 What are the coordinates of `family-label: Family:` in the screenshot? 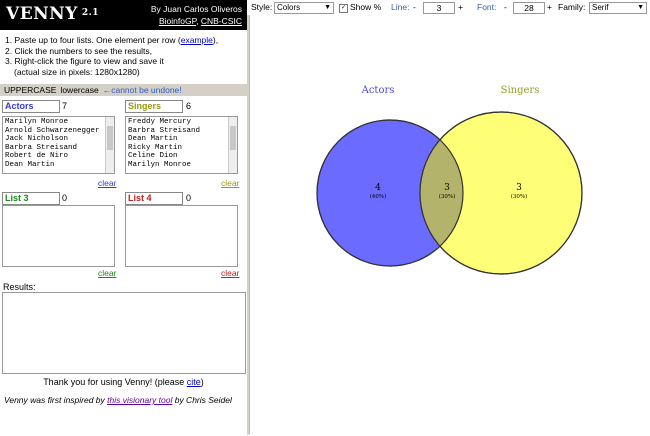 It's located at (572, 7).